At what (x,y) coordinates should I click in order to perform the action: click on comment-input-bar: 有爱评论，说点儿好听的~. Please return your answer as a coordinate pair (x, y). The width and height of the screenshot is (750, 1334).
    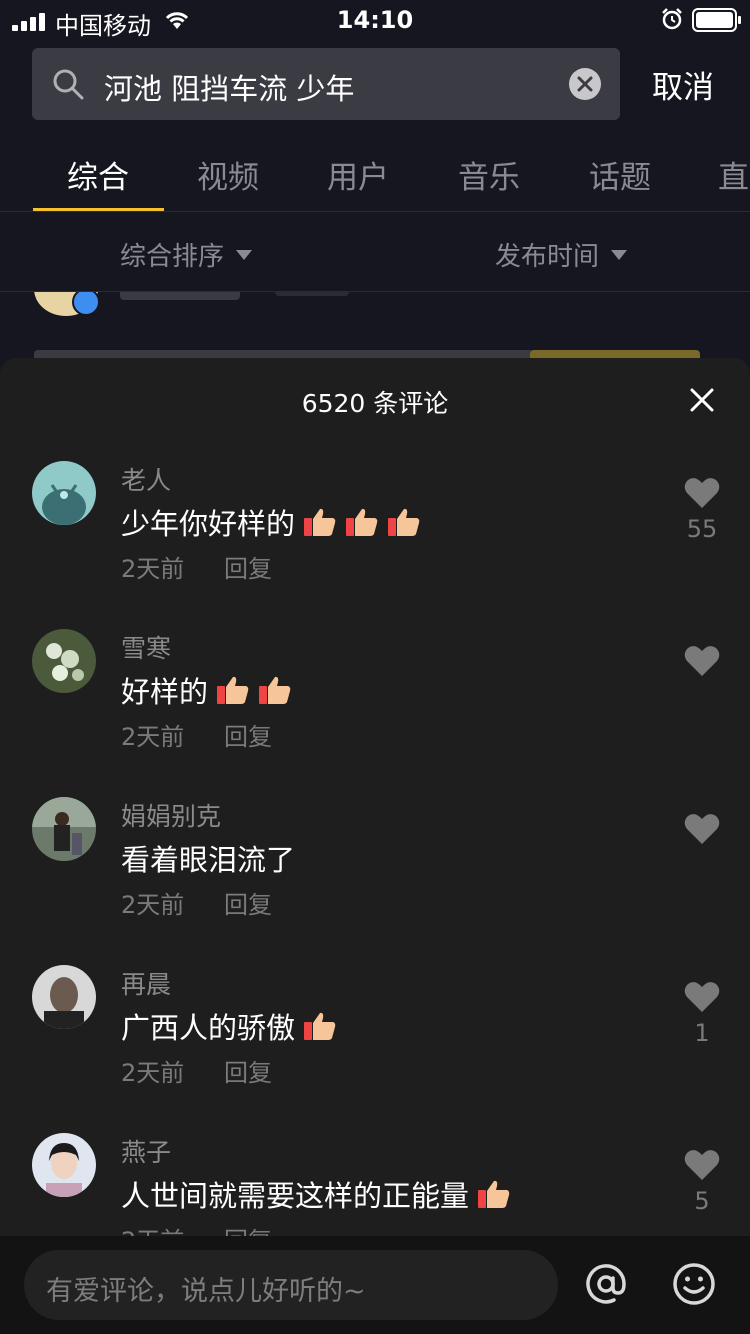
    Looking at the image, I should click on (375, 1285).